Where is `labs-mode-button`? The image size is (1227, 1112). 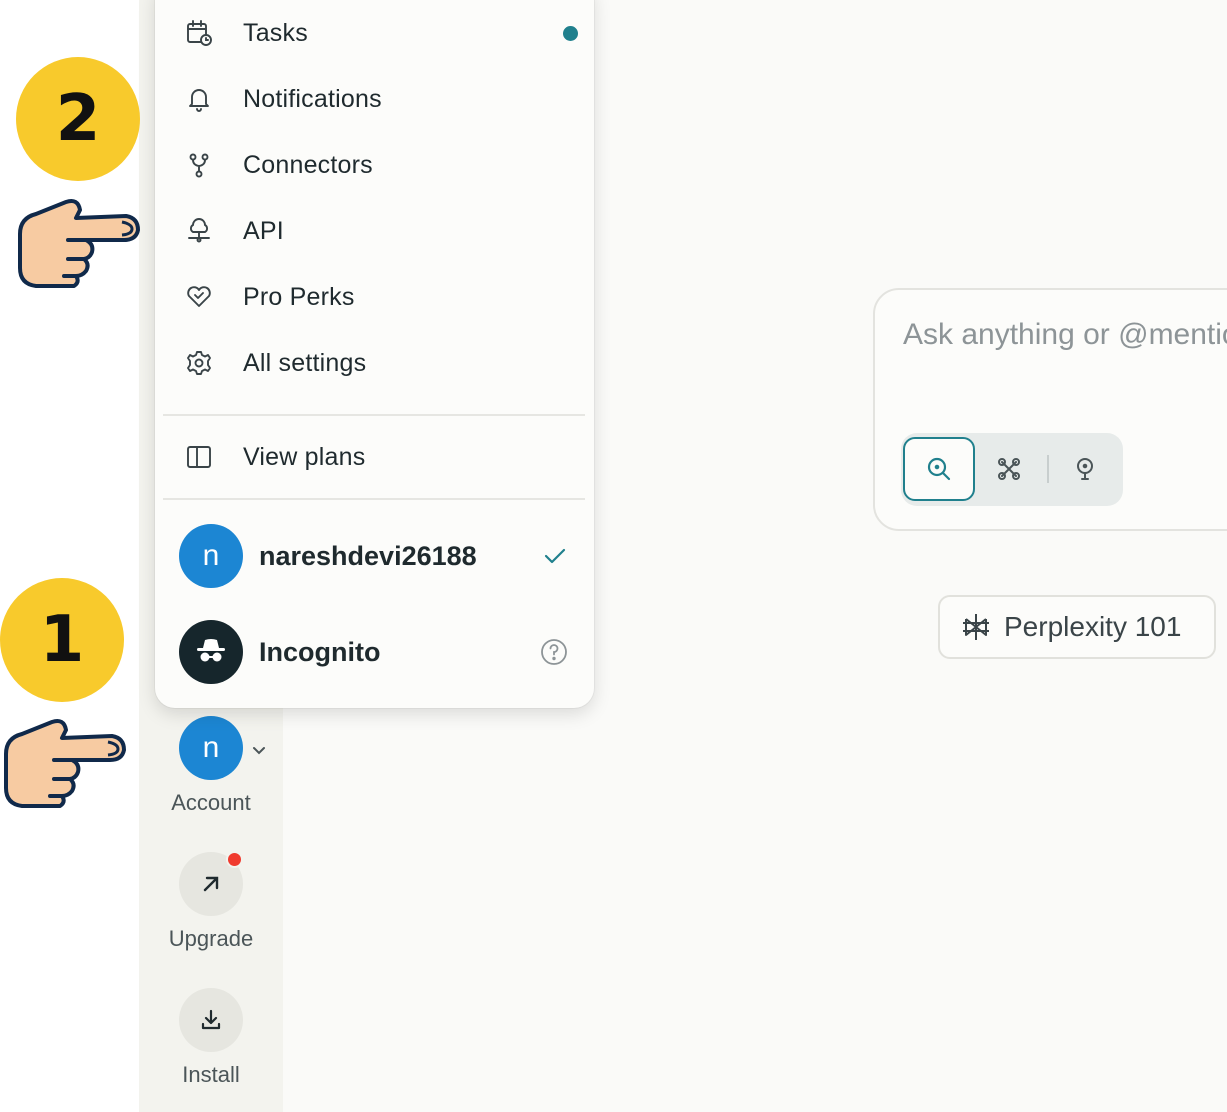
labs-mode-button is located at coordinates (1085, 469).